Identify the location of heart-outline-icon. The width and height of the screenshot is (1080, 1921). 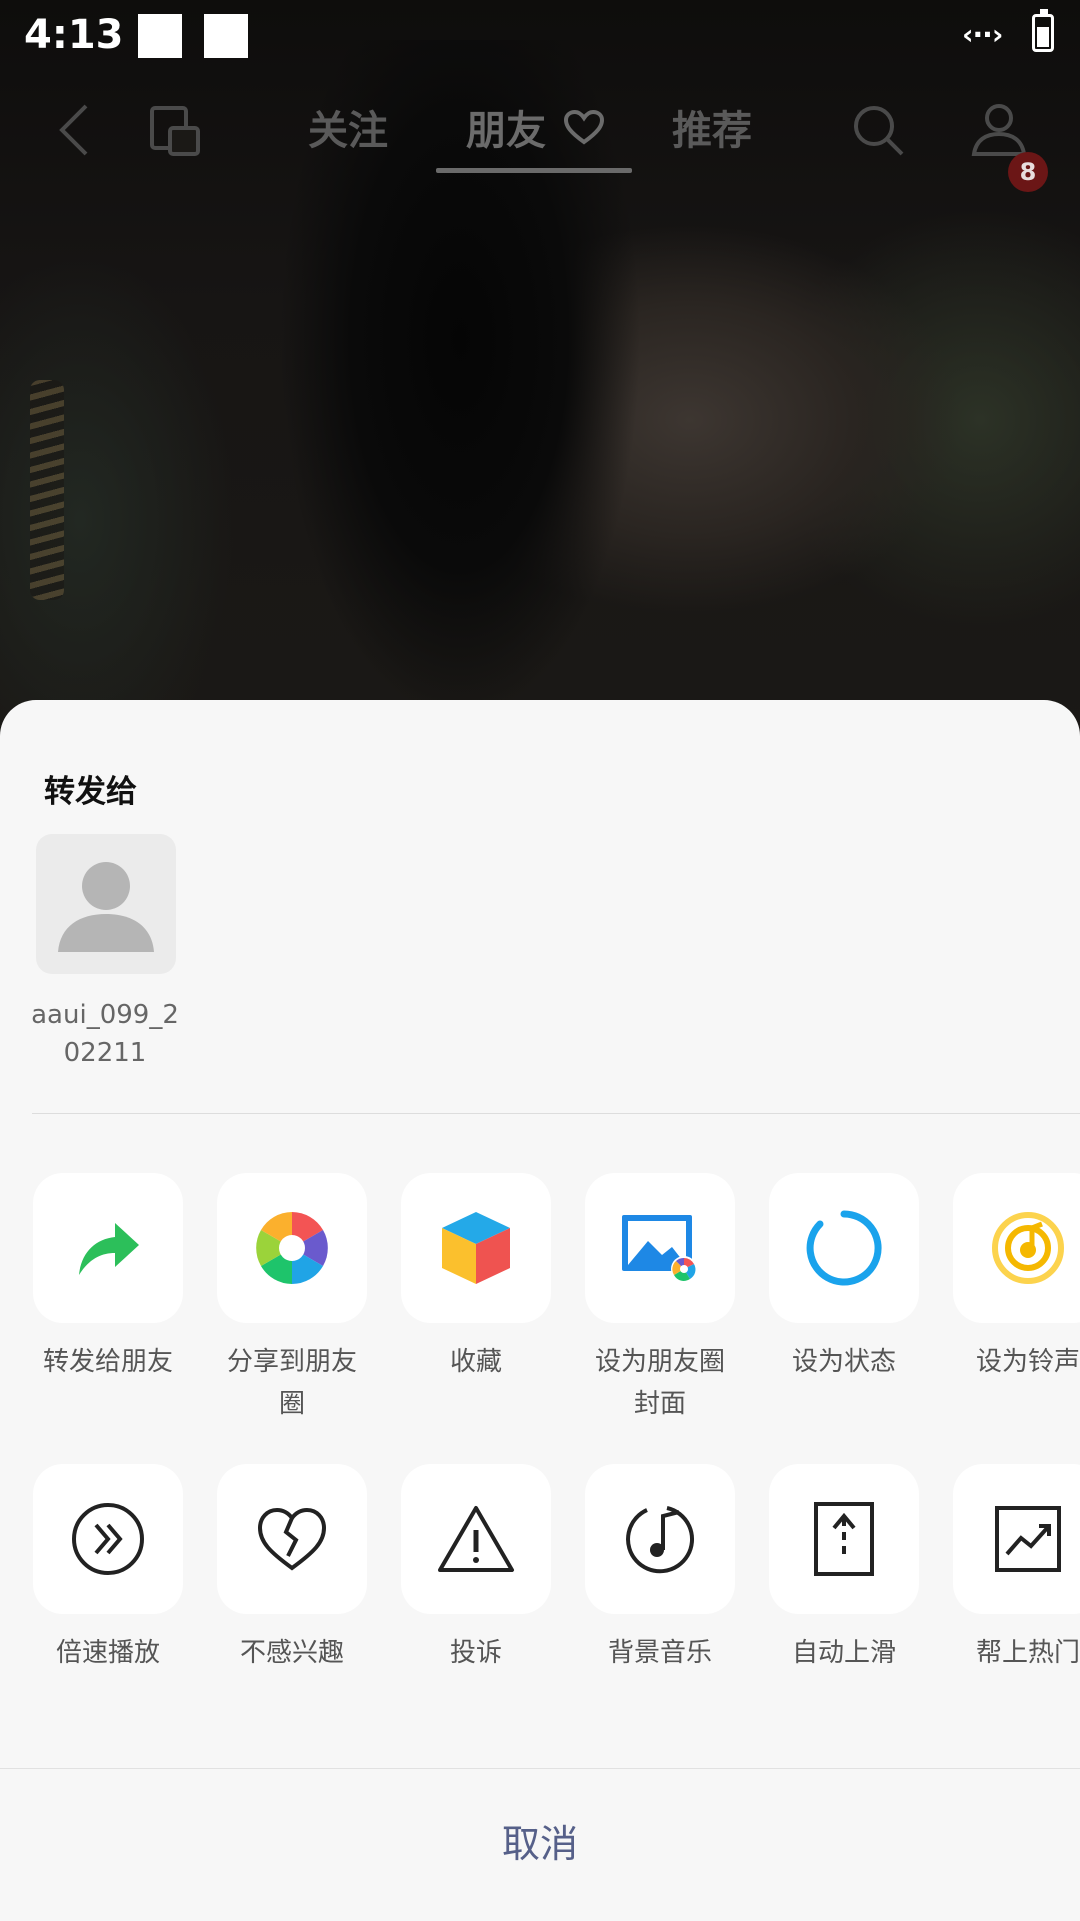
(583, 127).